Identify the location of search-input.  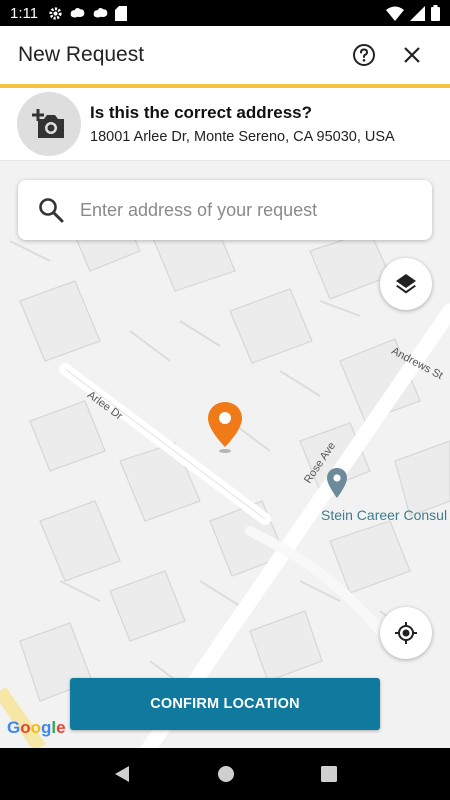
(245, 210).